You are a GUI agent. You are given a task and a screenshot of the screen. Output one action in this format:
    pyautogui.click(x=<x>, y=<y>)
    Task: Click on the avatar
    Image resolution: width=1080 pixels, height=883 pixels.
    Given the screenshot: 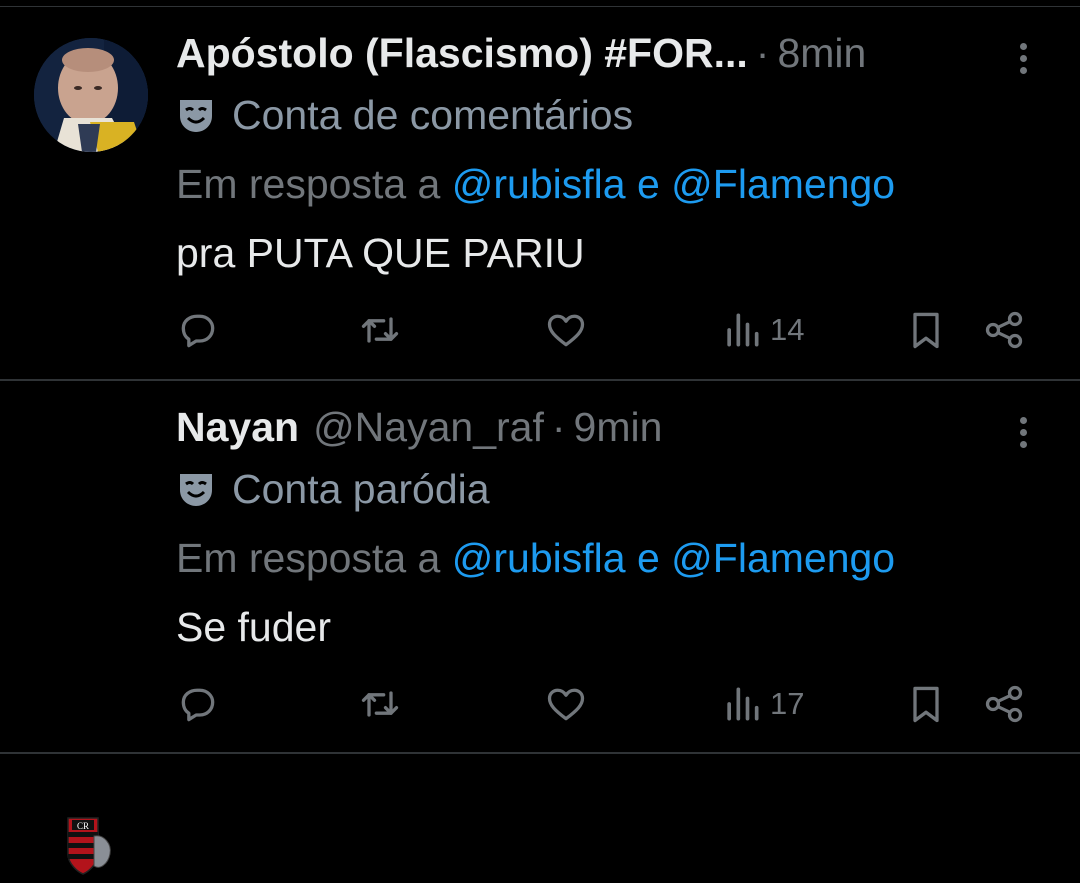 What is the action you would take?
    pyautogui.click(x=91, y=95)
    